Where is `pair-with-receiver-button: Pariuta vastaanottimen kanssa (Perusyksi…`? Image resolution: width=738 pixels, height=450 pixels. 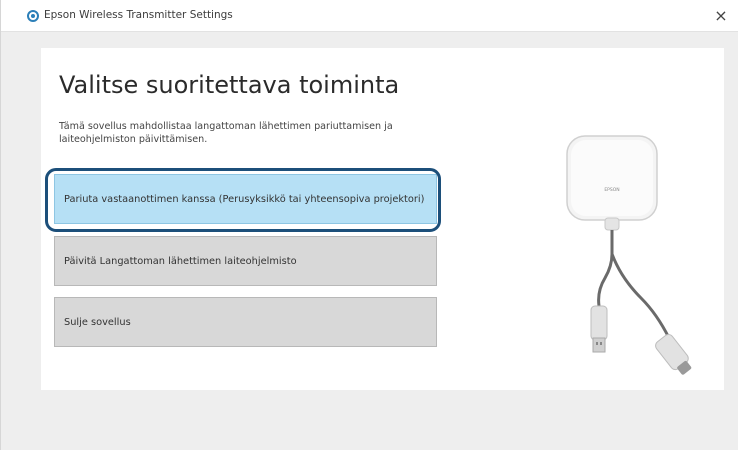
pair-with-receiver-button: Pariuta vastaanottimen kanssa (Perusyksi… is located at coordinates (245, 199).